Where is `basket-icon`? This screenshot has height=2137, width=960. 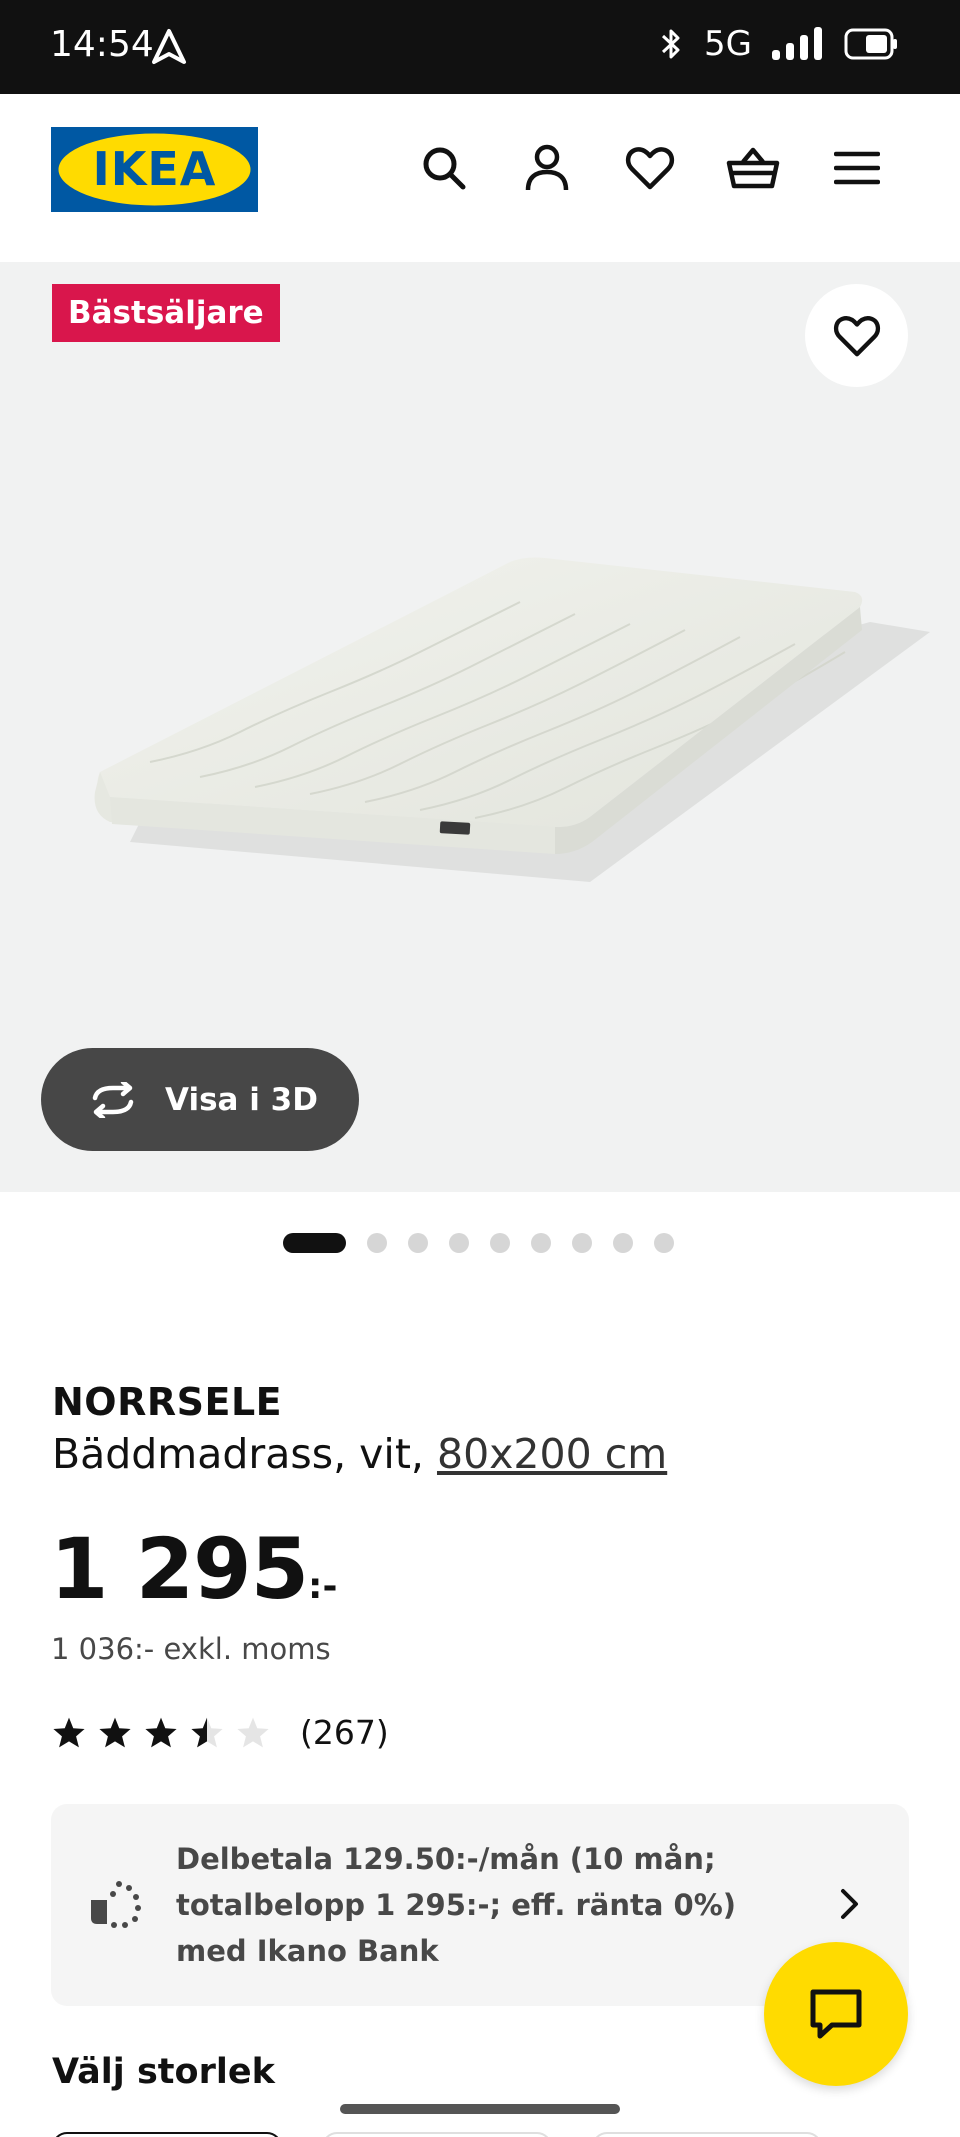 basket-icon is located at coordinates (753, 168).